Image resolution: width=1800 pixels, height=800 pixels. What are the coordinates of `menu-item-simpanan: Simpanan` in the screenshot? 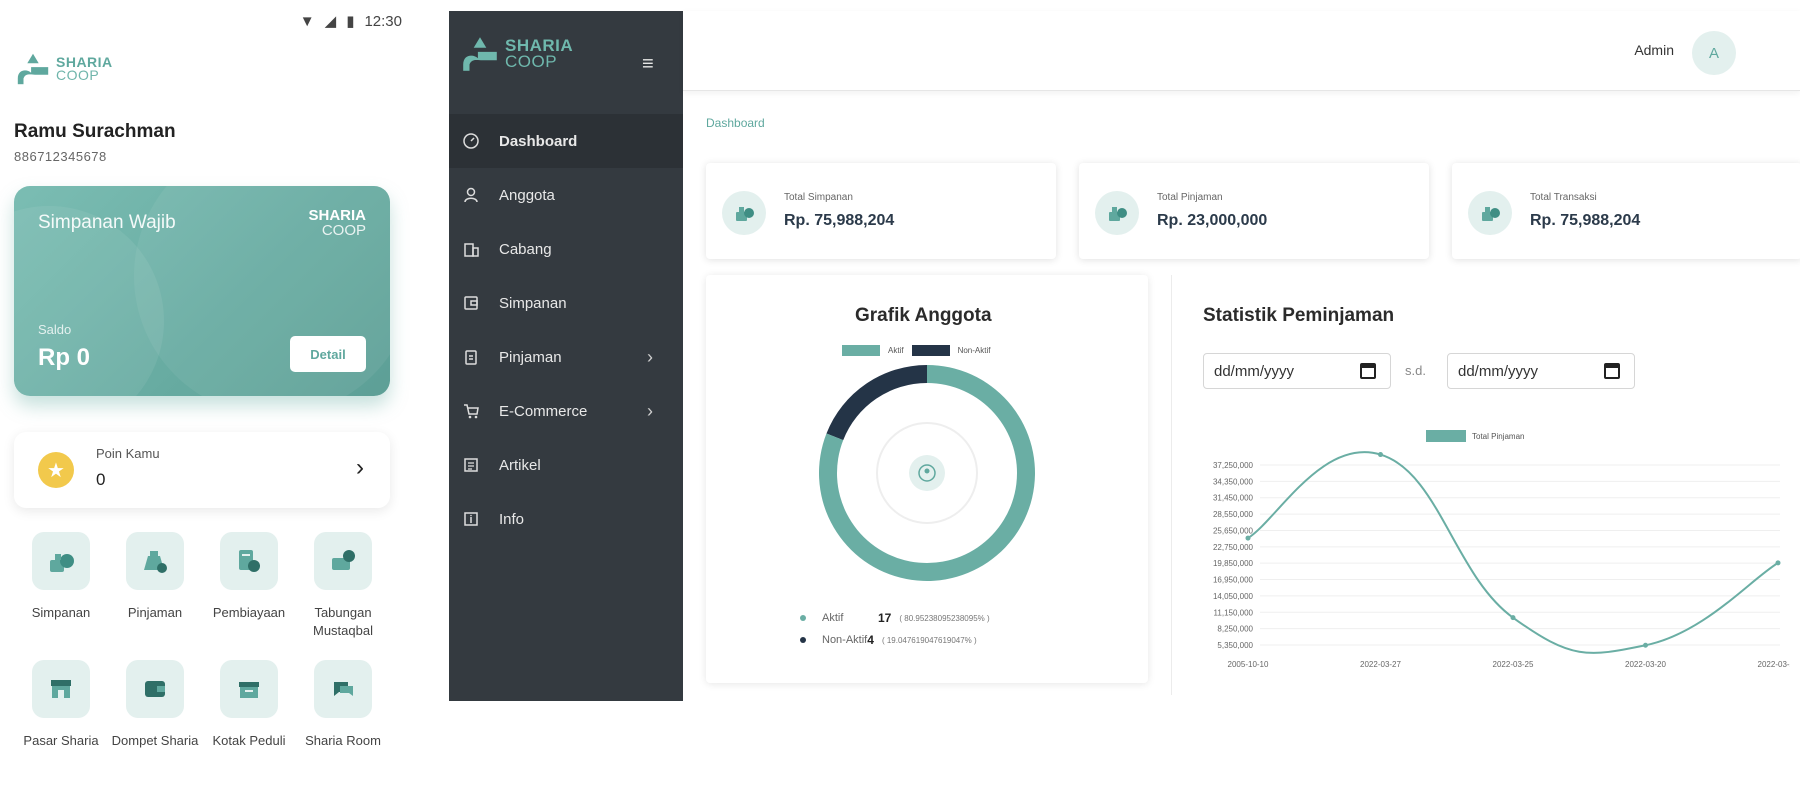 It's located at (61, 586).